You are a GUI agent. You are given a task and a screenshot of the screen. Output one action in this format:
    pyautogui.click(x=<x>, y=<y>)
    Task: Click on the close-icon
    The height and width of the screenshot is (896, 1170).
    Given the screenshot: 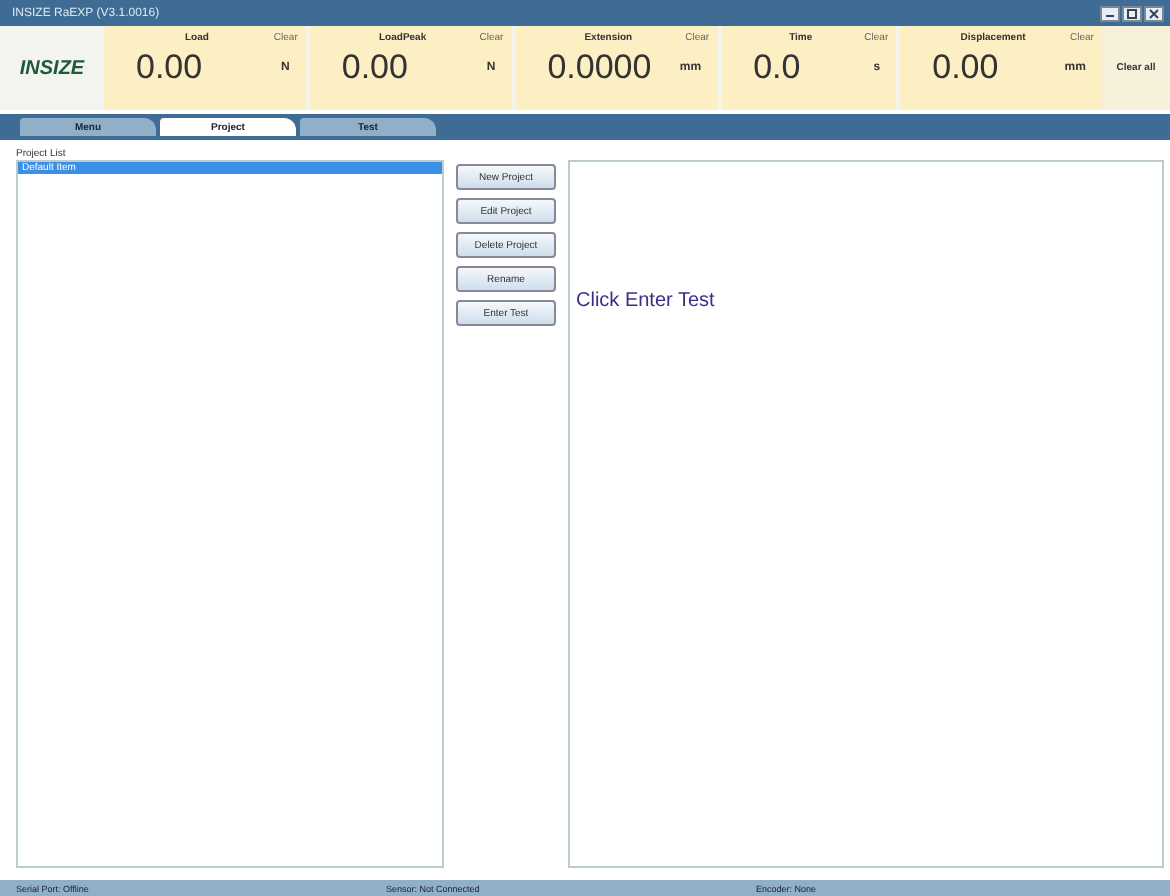 What is the action you would take?
    pyautogui.click(x=1154, y=13)
    